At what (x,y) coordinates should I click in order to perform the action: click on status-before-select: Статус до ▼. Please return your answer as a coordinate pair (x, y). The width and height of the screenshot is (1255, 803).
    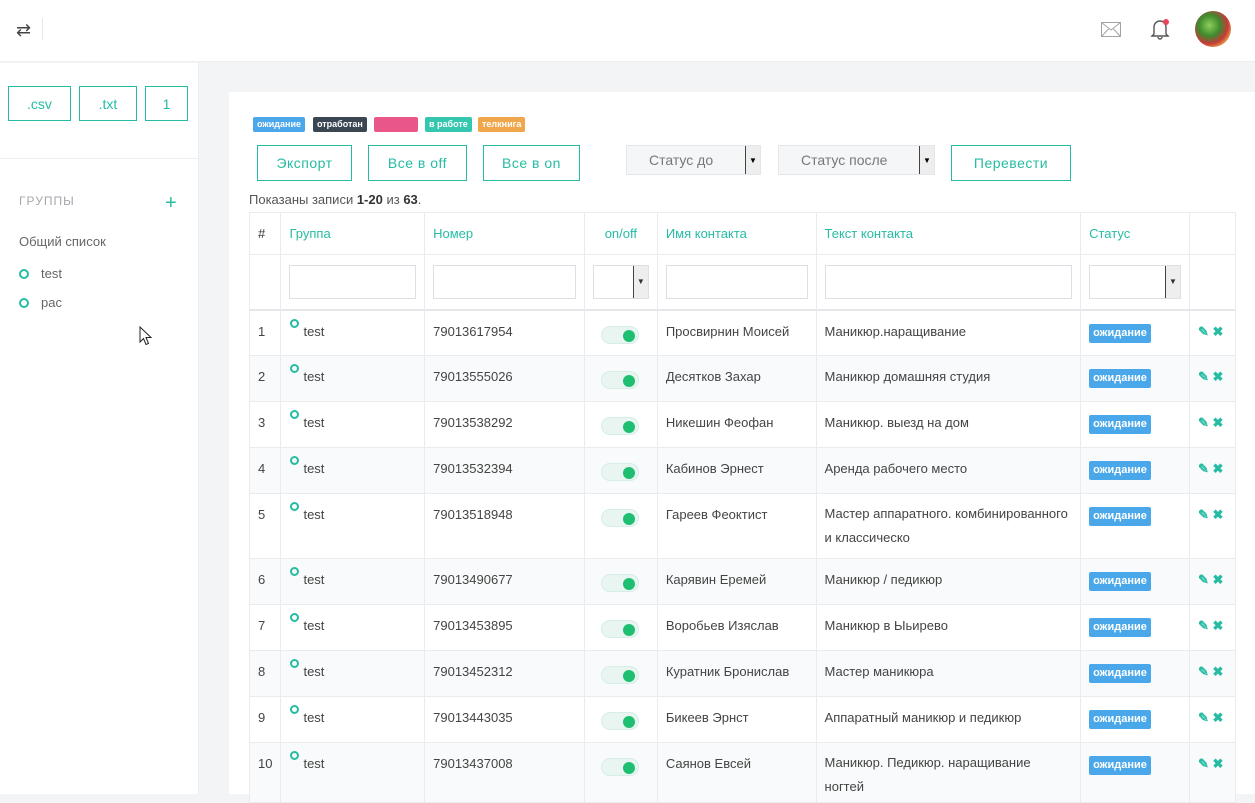
    Looking at the image, I should click on (693, 160).